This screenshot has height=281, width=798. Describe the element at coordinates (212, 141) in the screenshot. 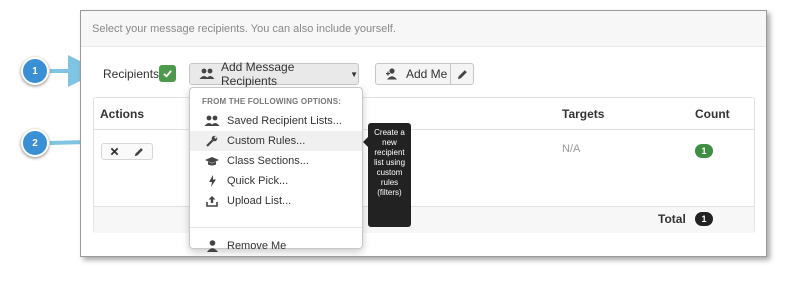

I see `wrench-icon` at that location.